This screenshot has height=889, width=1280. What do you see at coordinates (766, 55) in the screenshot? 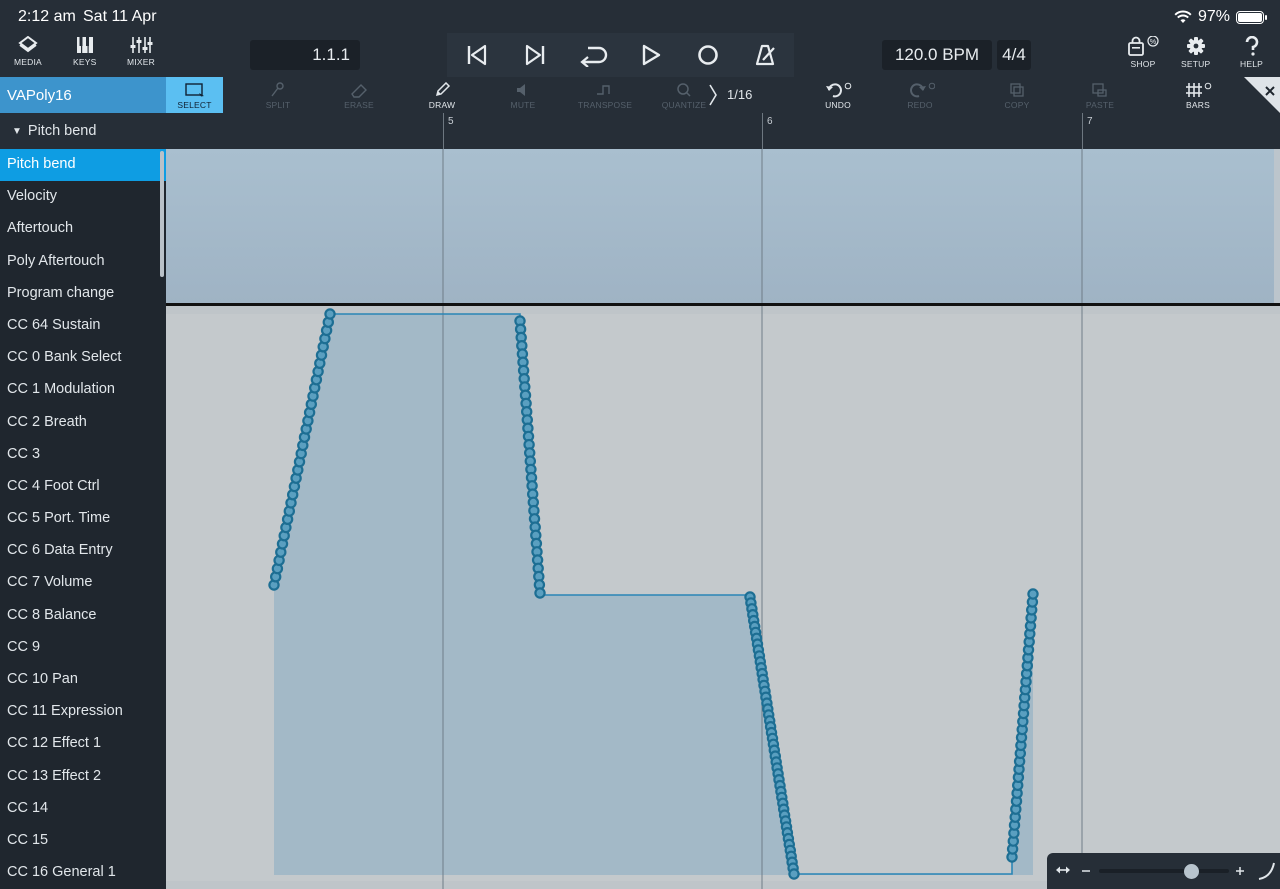
I see `metronome-icon` at bounding box center [766, 55].